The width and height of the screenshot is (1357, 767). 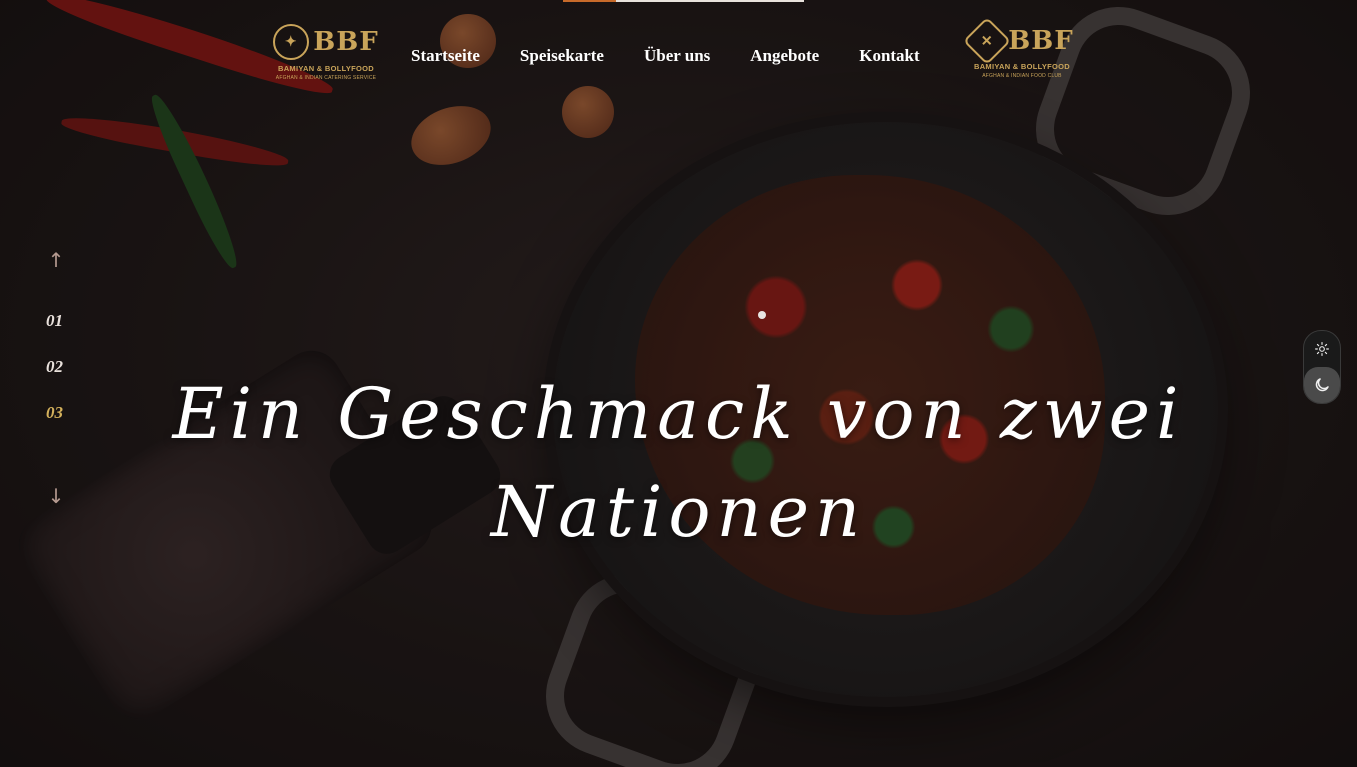 I want to click on sun-icon, so click(x=1322, y=349).